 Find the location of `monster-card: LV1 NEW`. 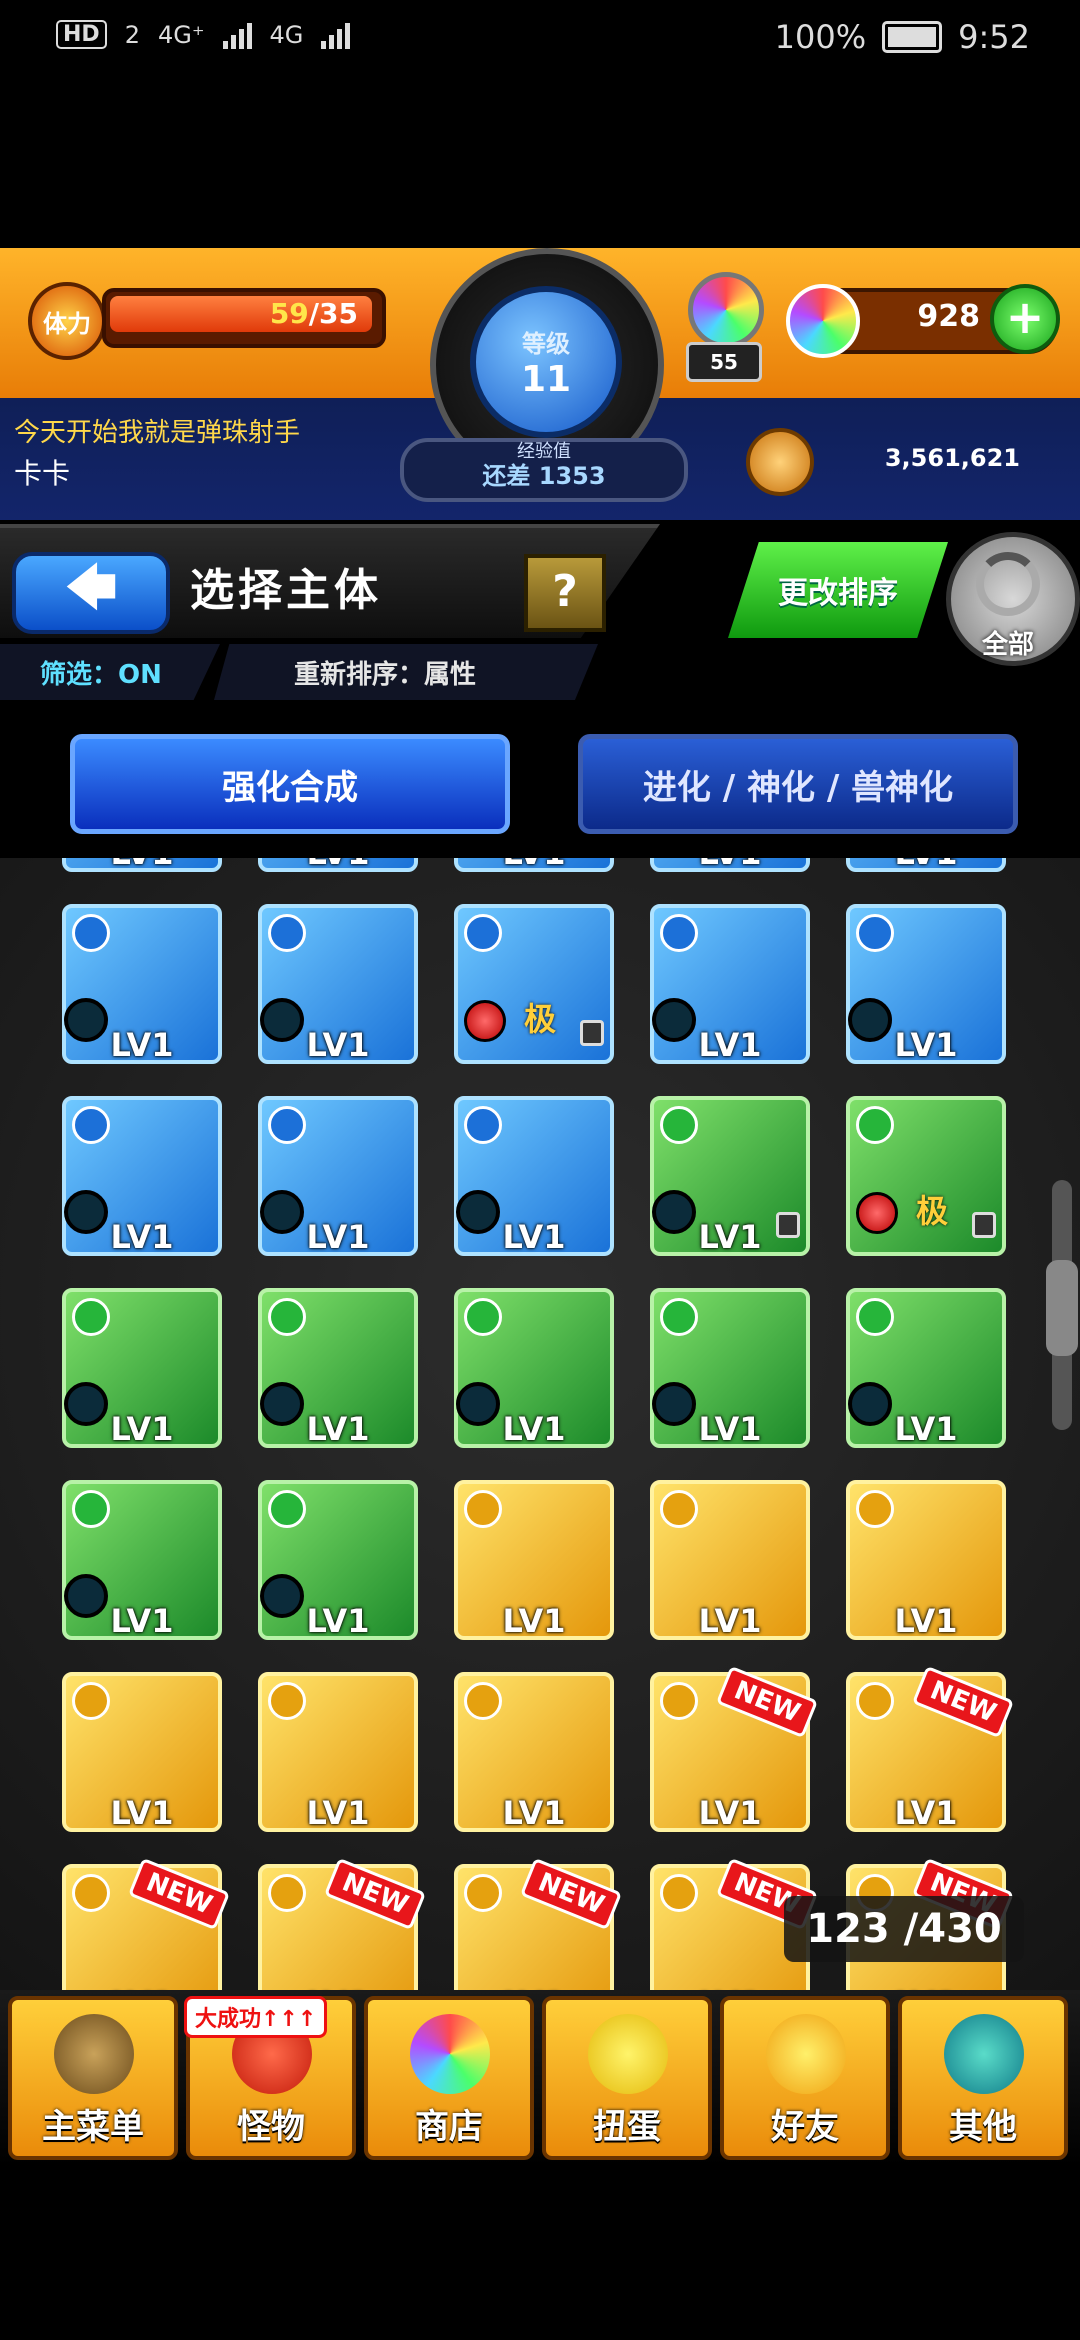

monster-card: LV1 NEW is located at coordinates (930, 1748).